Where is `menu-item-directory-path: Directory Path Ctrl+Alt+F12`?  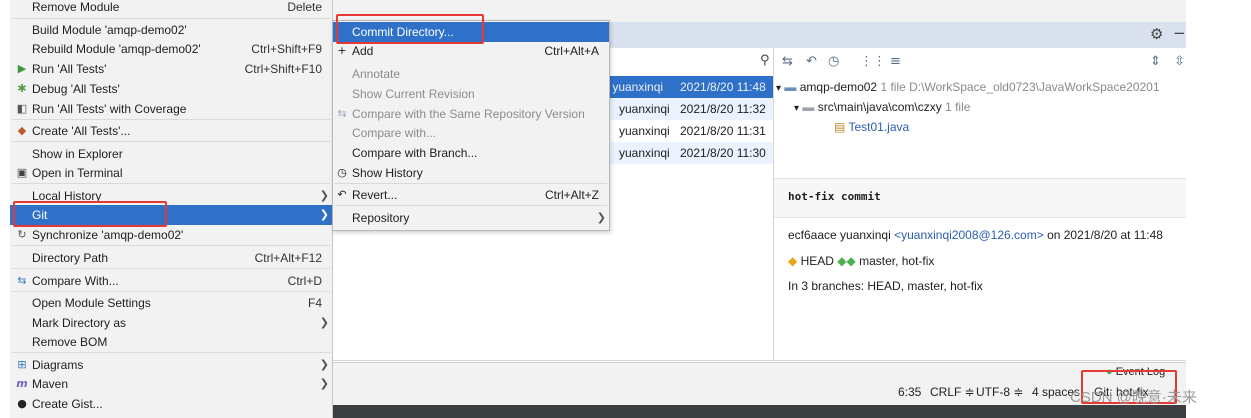
menu-item-directory-path: Directory Path Ctrl+Alt+F12 is located at coordinates (171, 258).